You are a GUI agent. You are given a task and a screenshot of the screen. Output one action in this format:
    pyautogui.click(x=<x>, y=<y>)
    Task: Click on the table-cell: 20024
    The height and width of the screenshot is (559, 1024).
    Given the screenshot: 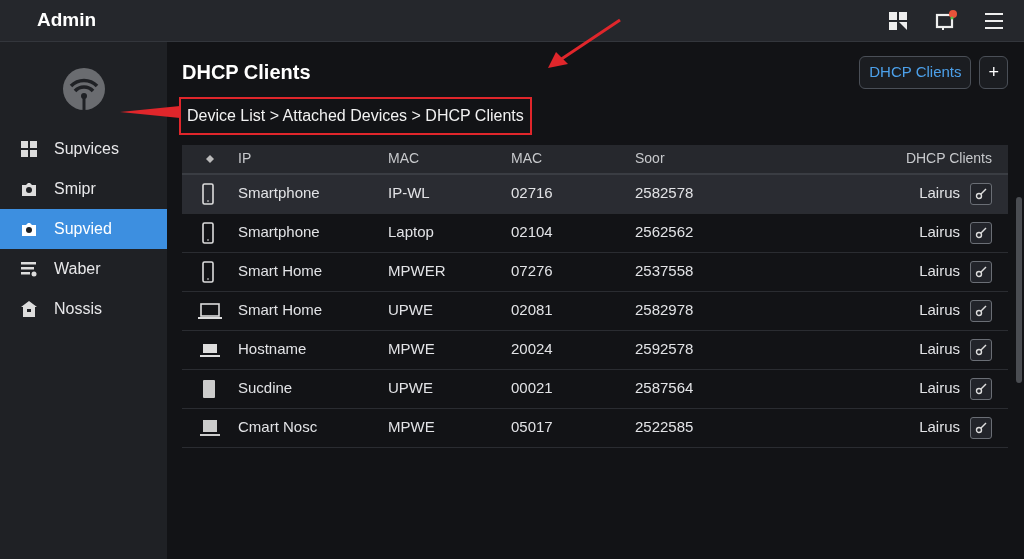 What is the action you would take?
    pyautogui.click(x=532, y=349)
    